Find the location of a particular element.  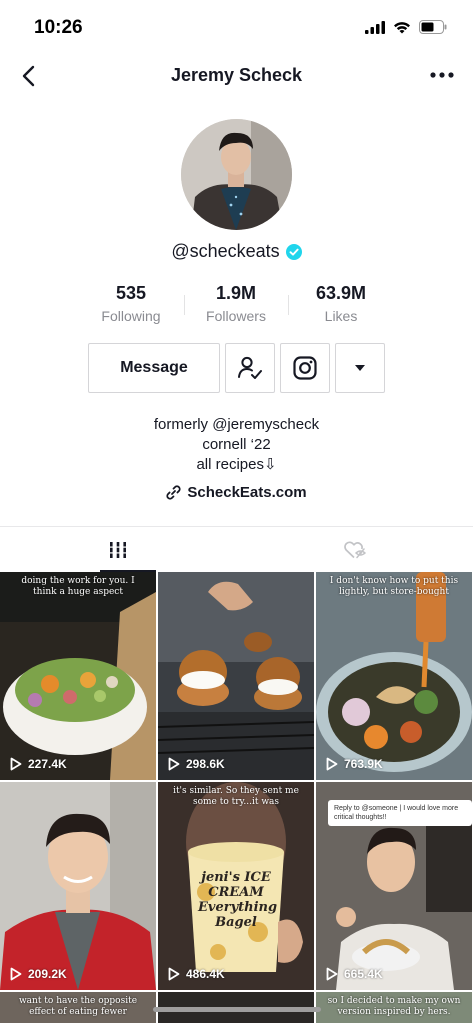

instagram-icon is located at coordinates (305, 368).